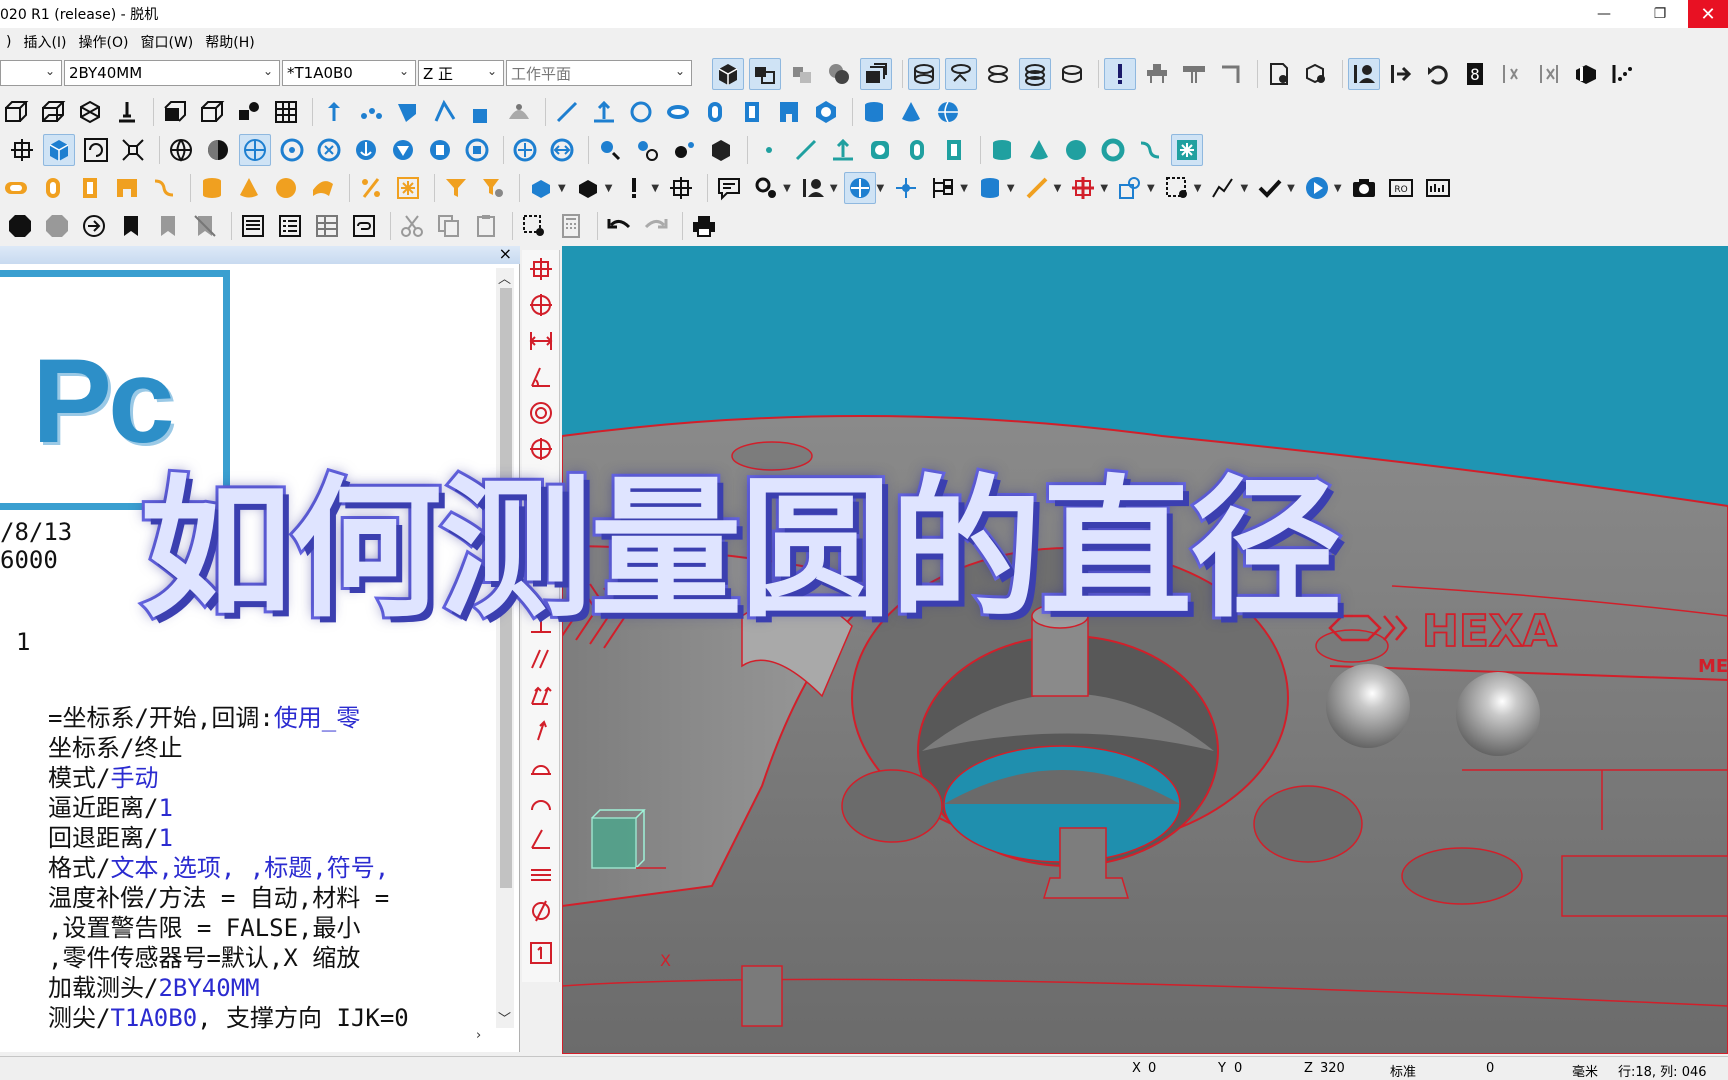  Describe the element at coordinates (874, 112) in the screenshot. I see `cylinder-icon` at that location.